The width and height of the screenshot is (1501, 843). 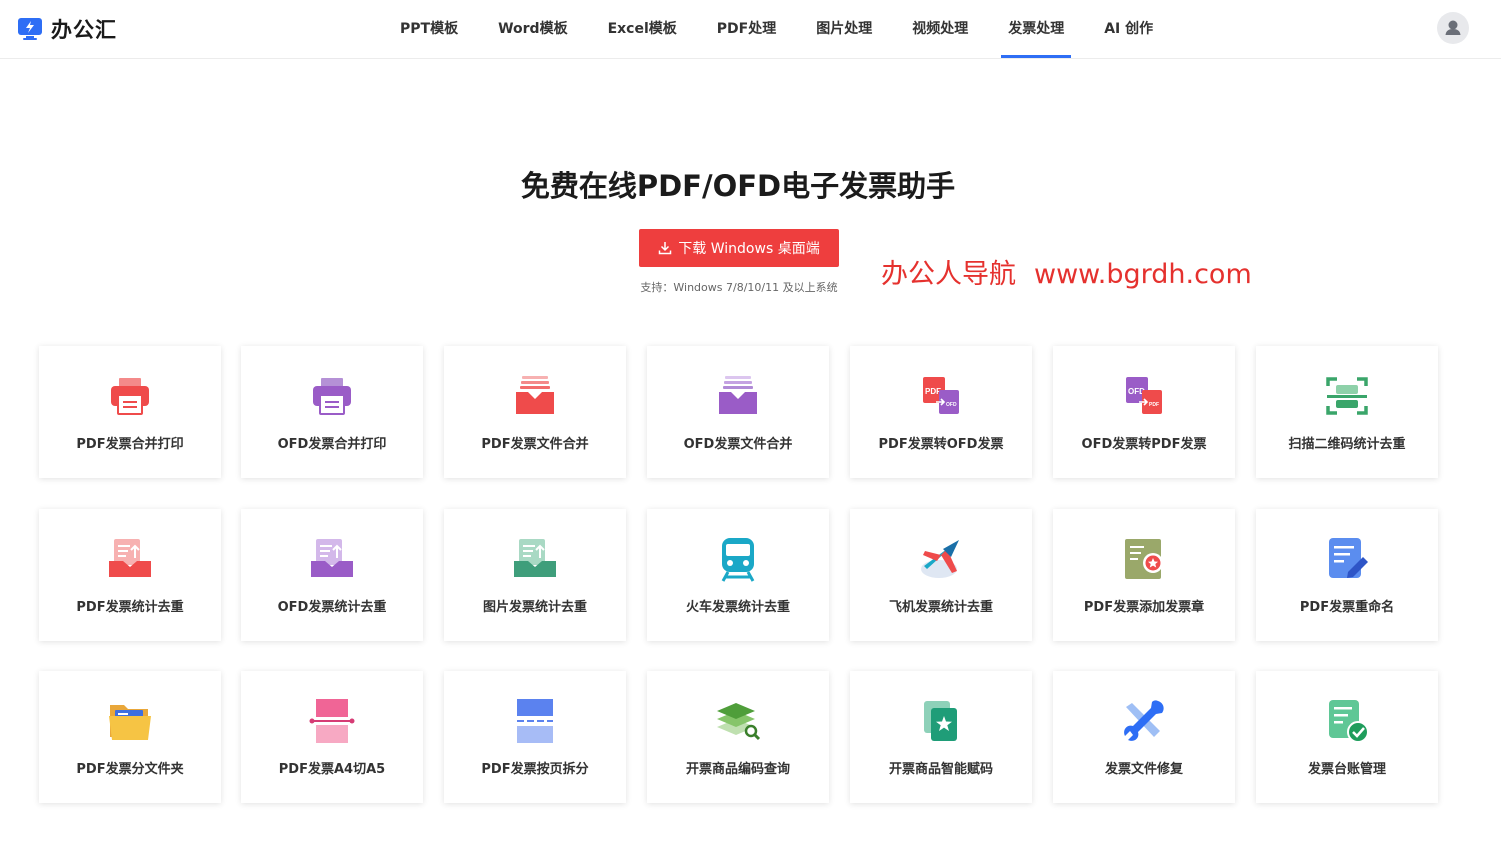 What do you see at coordinates (738, 444) in the screenshot?
I see `tool-label: OFD发票文件合并` at bounding box center [738, 444].